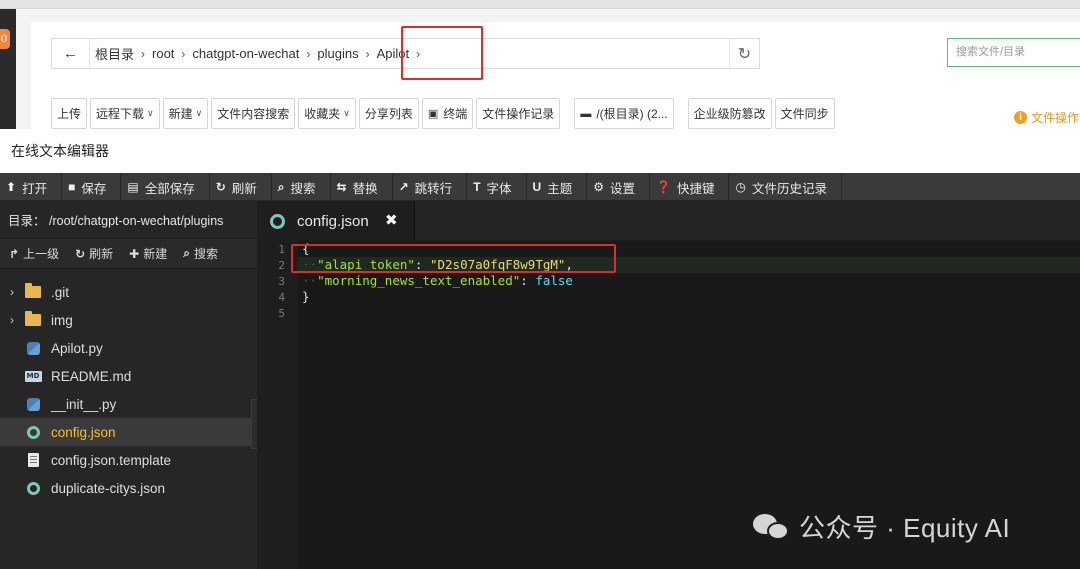  What do you see at coordinates (1013, 52) in the screenshot?
I see `file-search-input: 搜索文件/目录` at bounding box center [1013, 52].